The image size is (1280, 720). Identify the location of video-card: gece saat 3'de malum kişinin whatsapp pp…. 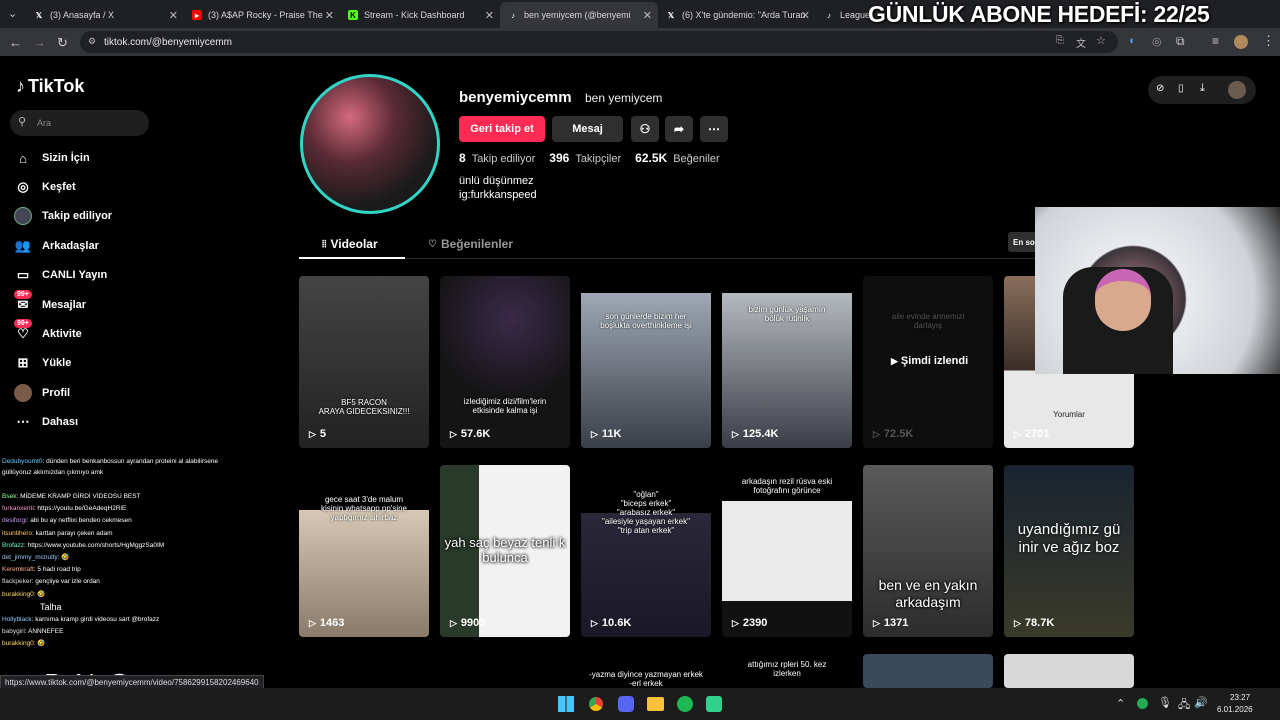
(364, 551).